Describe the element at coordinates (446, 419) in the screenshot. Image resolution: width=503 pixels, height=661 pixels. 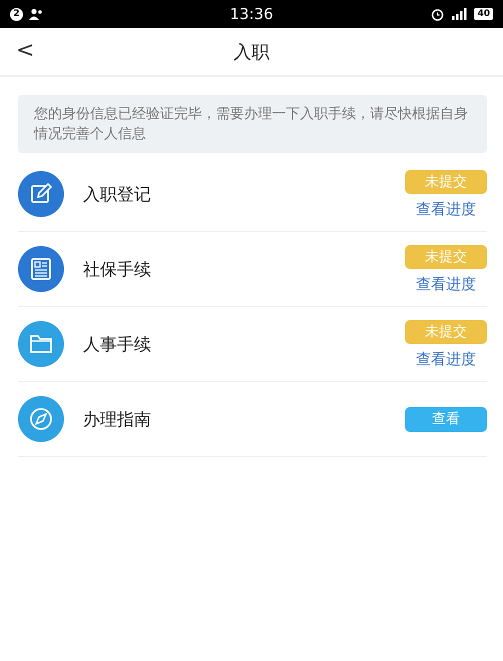
I see `view-button: 查看` at that location.